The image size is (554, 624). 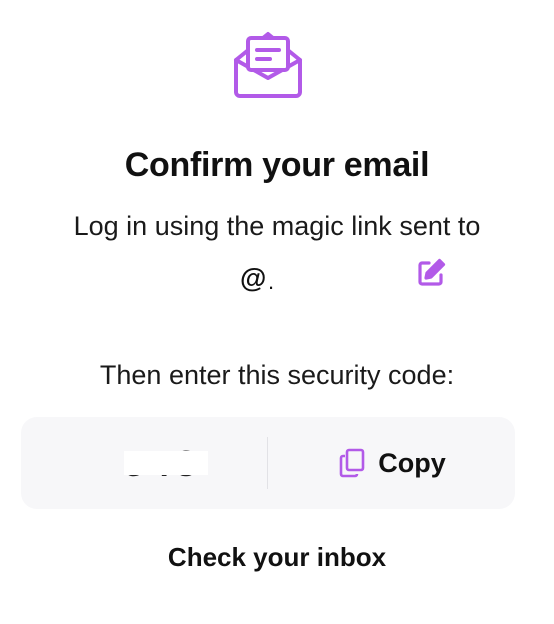 I want to click on security-code-instruction: Then enter this security code:, so click(x=277, y=375).